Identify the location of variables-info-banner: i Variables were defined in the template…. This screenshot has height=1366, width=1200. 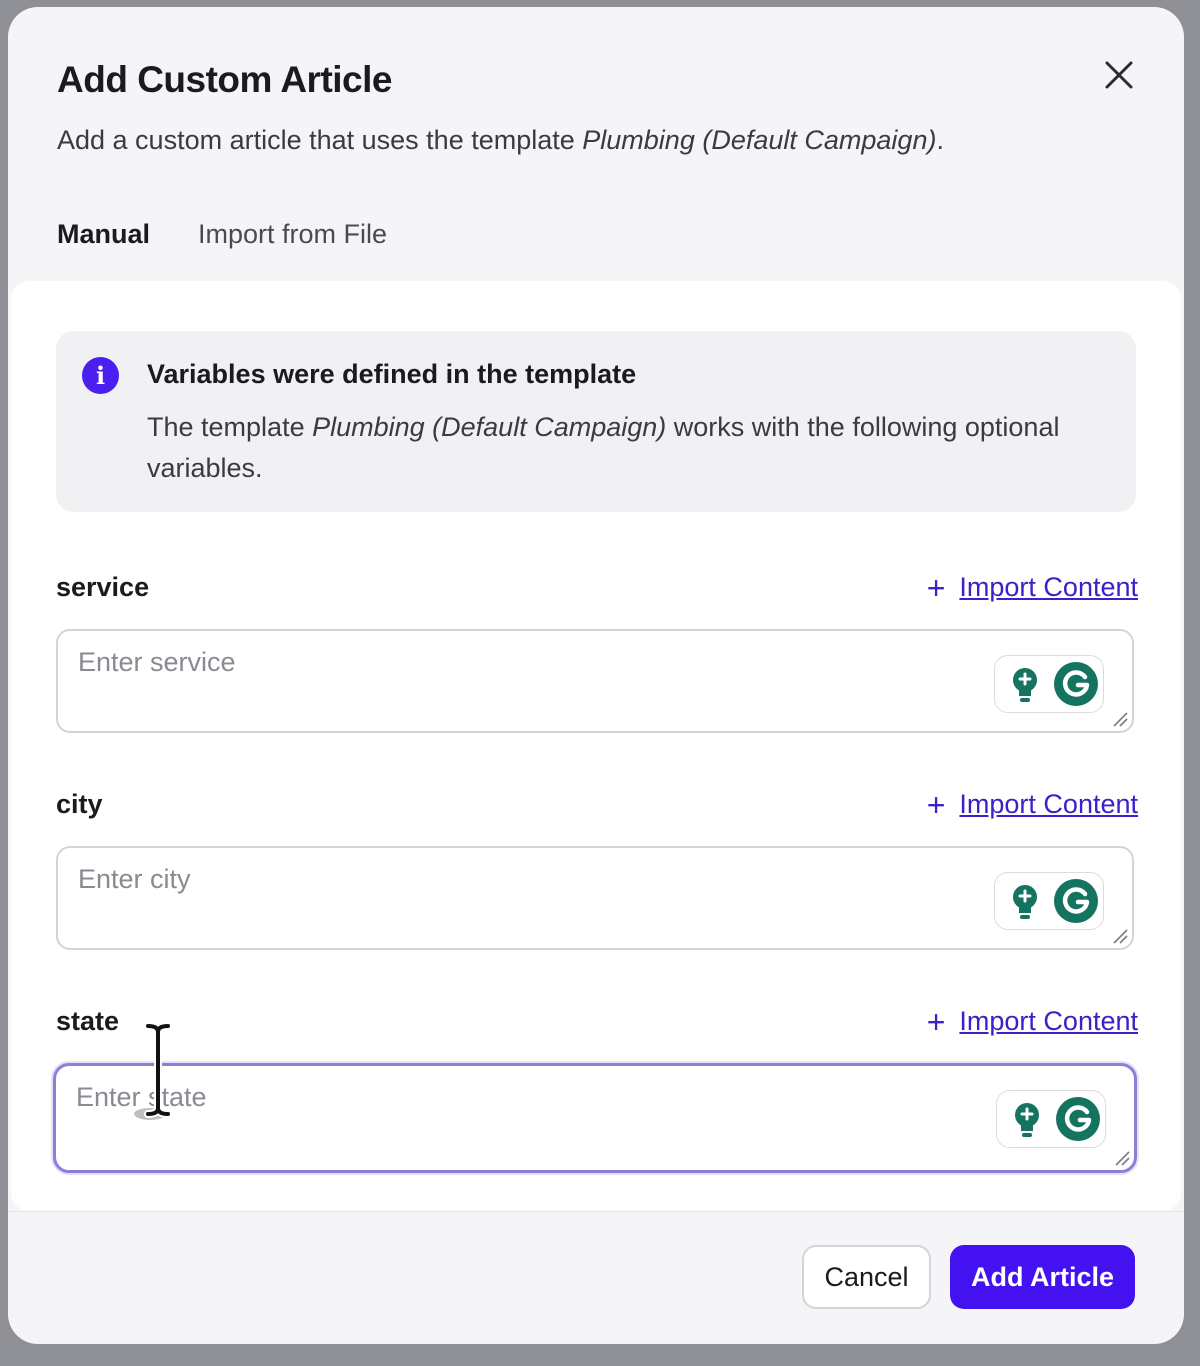
(596, 421).